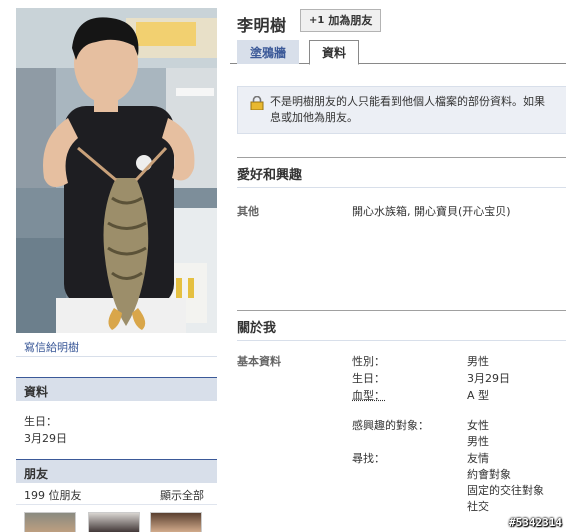 Image resolution: width=566 pixels, height=532 pixels. I want to click on blood-type-value: A 型, so click(478, 395).